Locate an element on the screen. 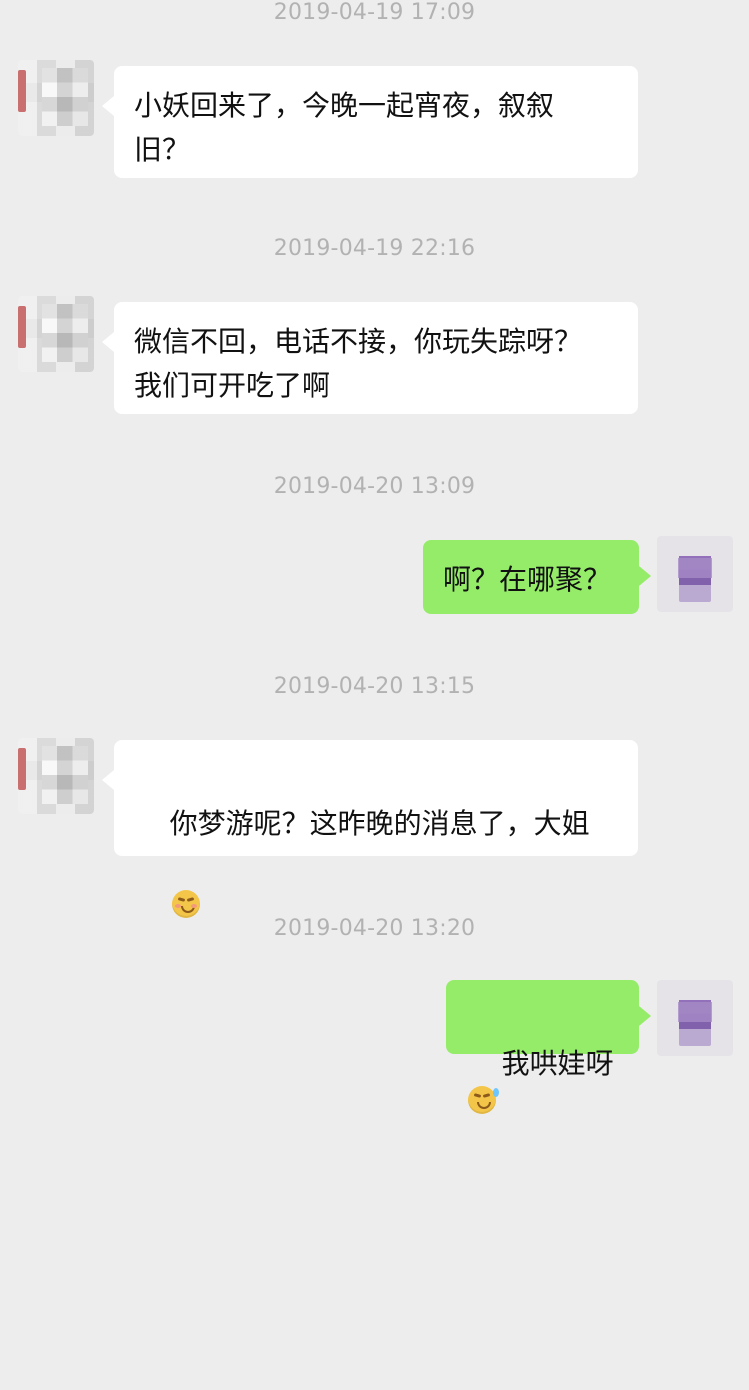  message-timestamp: 2019-04-19 22:16 is located at coordinates (374, 248).